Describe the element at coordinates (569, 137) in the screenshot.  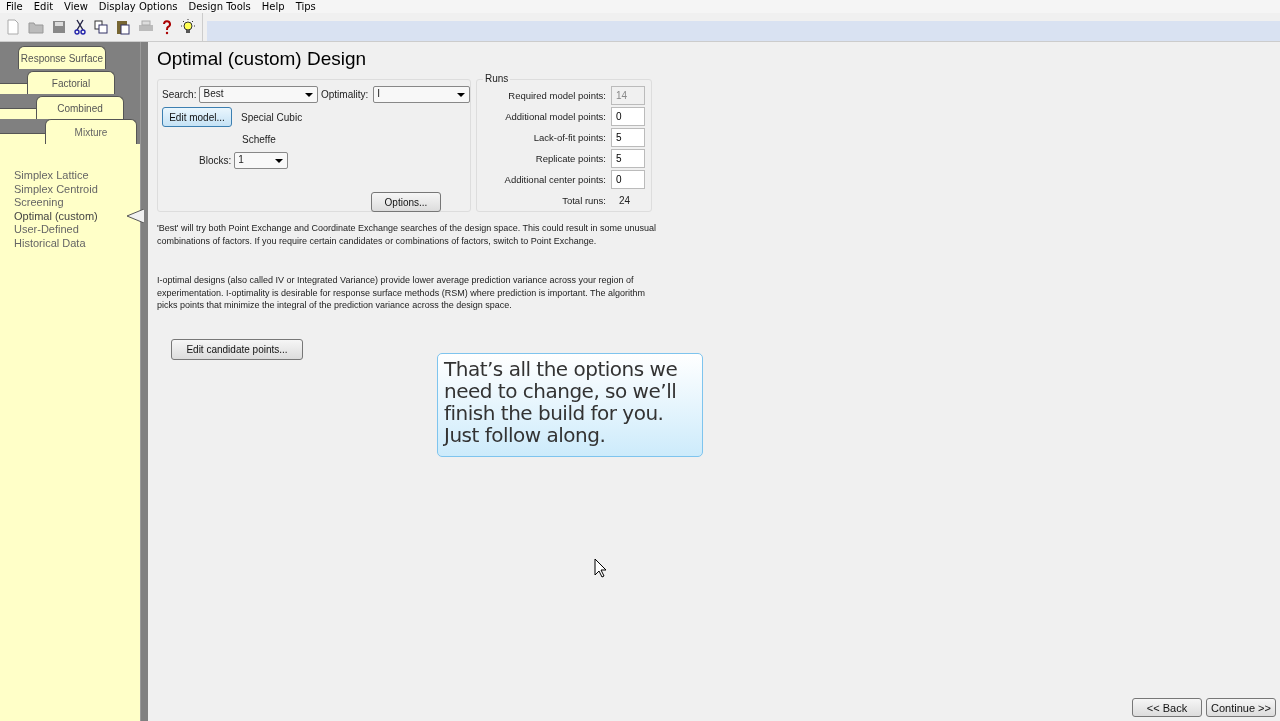
I see `runs-field-label: Lack-of-fit points:` at that location.